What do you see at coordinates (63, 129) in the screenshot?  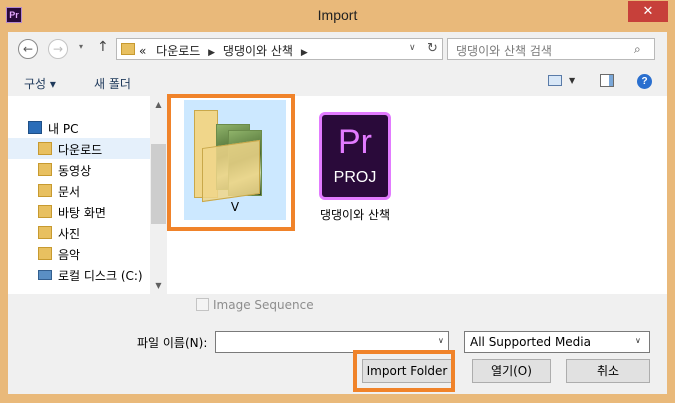 I see `sidebar-item-label: 내 PC` at bounding box center [63, 129].